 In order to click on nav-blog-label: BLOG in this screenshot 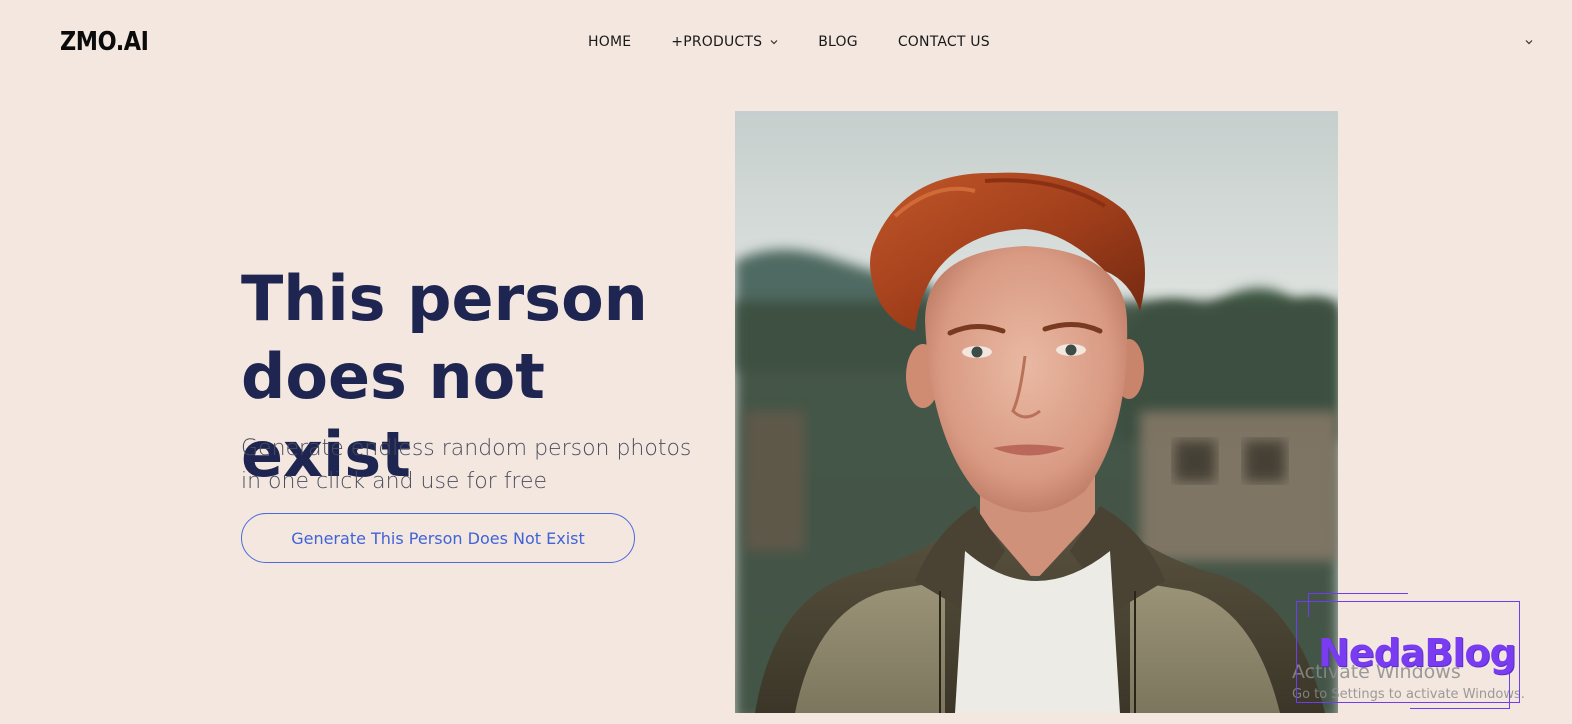, I will do `click(838, 42)`.